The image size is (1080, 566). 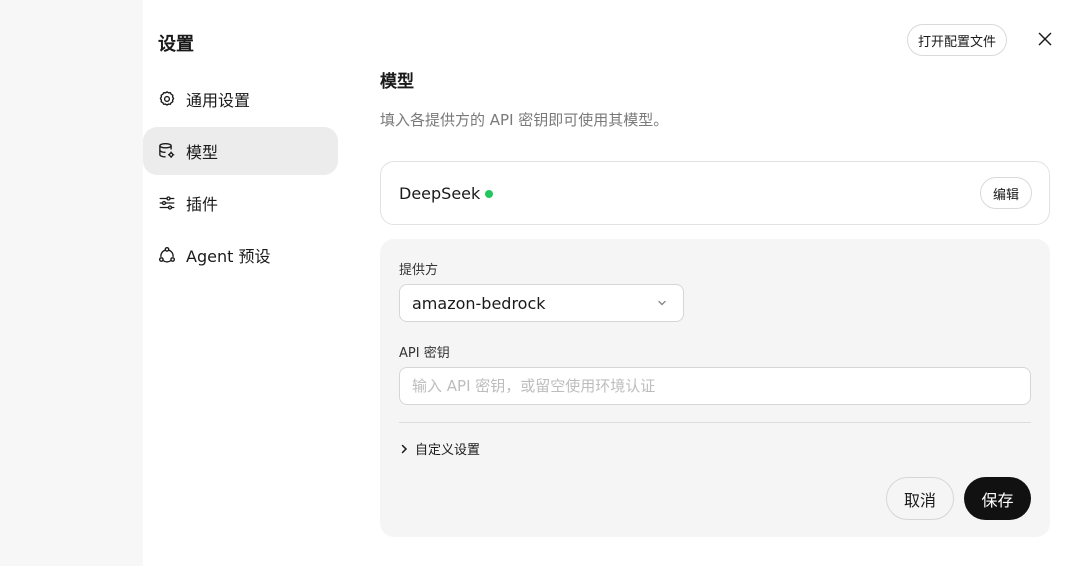 I want to click on provider-label: 提供方, so click(x=419, y=270).